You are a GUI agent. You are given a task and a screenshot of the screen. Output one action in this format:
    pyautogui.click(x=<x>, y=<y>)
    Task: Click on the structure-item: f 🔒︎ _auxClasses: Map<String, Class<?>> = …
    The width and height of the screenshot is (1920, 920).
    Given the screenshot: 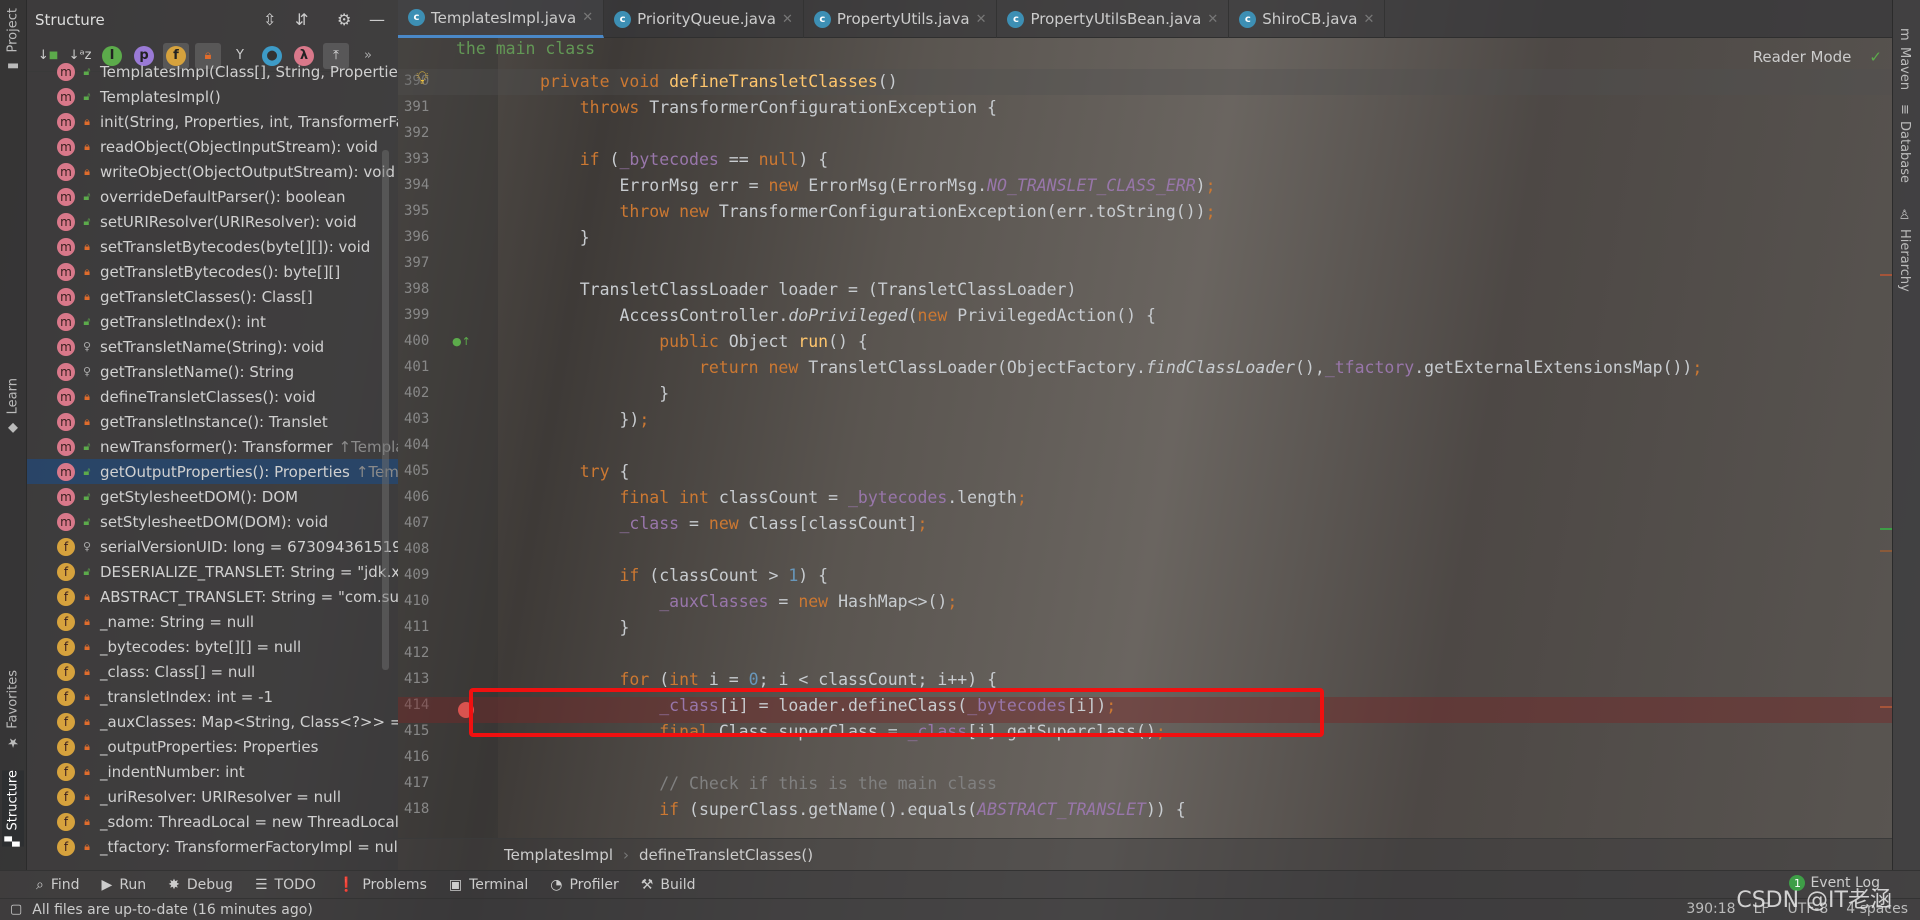 What is the action you would take?
    pyautogui.click(x=212, y=721)
    